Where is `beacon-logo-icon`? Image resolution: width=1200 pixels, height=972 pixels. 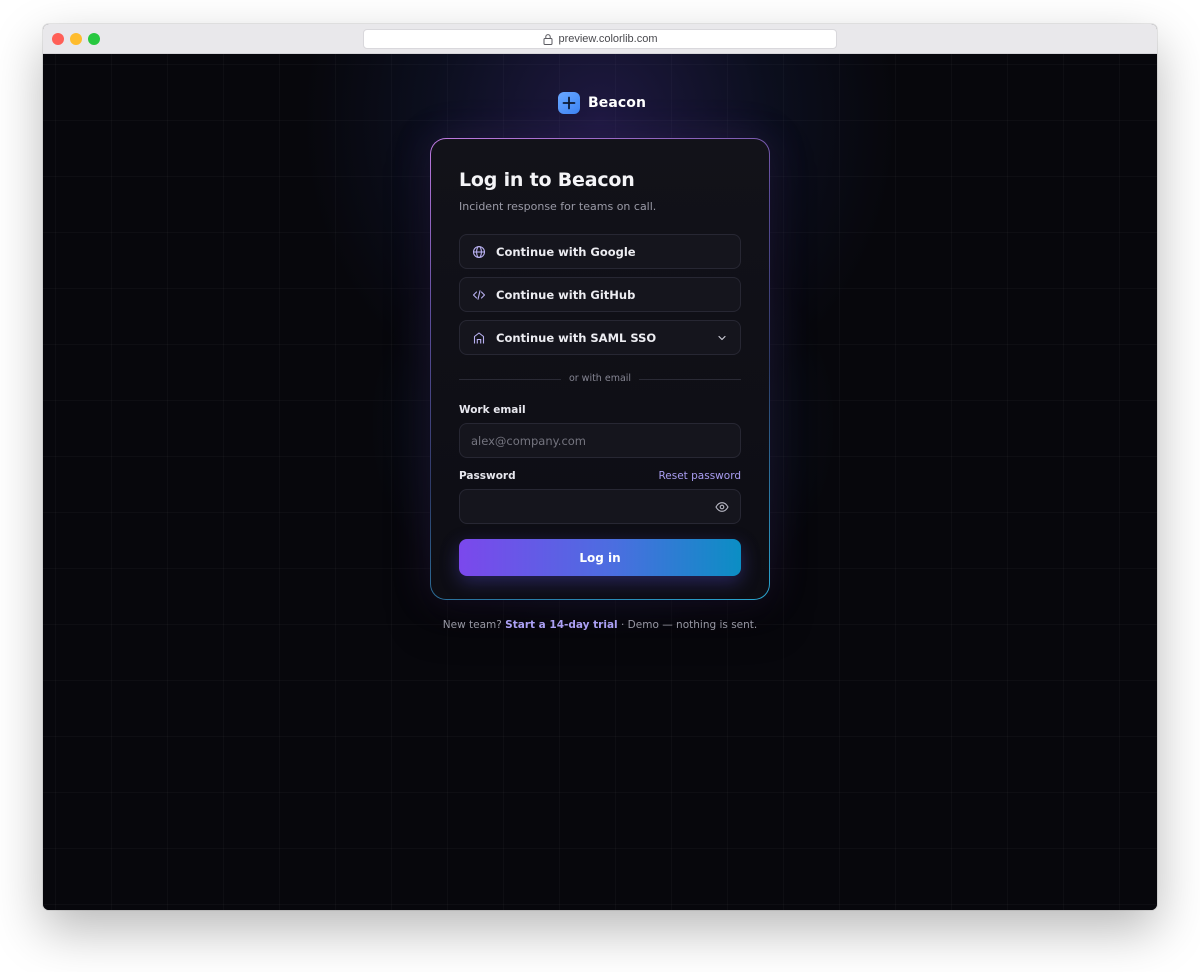
beacon-logo-icon is located at coordinates (569, 103).